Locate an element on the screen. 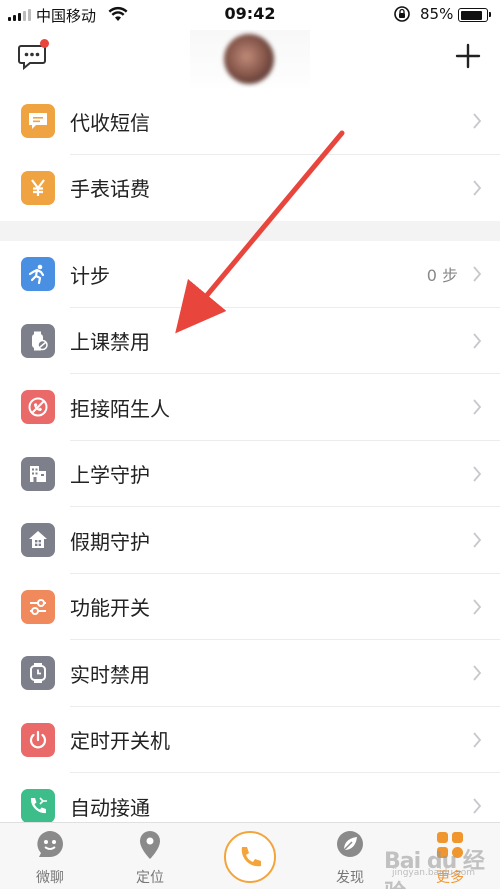 The width and height of the screenshot is (500, 889). list-item-realtime-disable: 实时禁用 is located at coordinates (250, 673).